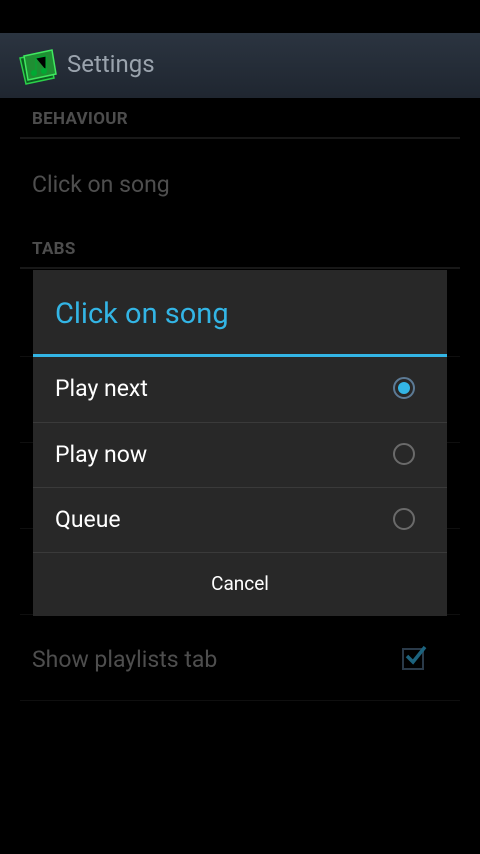 The height and width of the screenshot is (854, 480). I want to click on option-label: Play now, so click(101, 454).